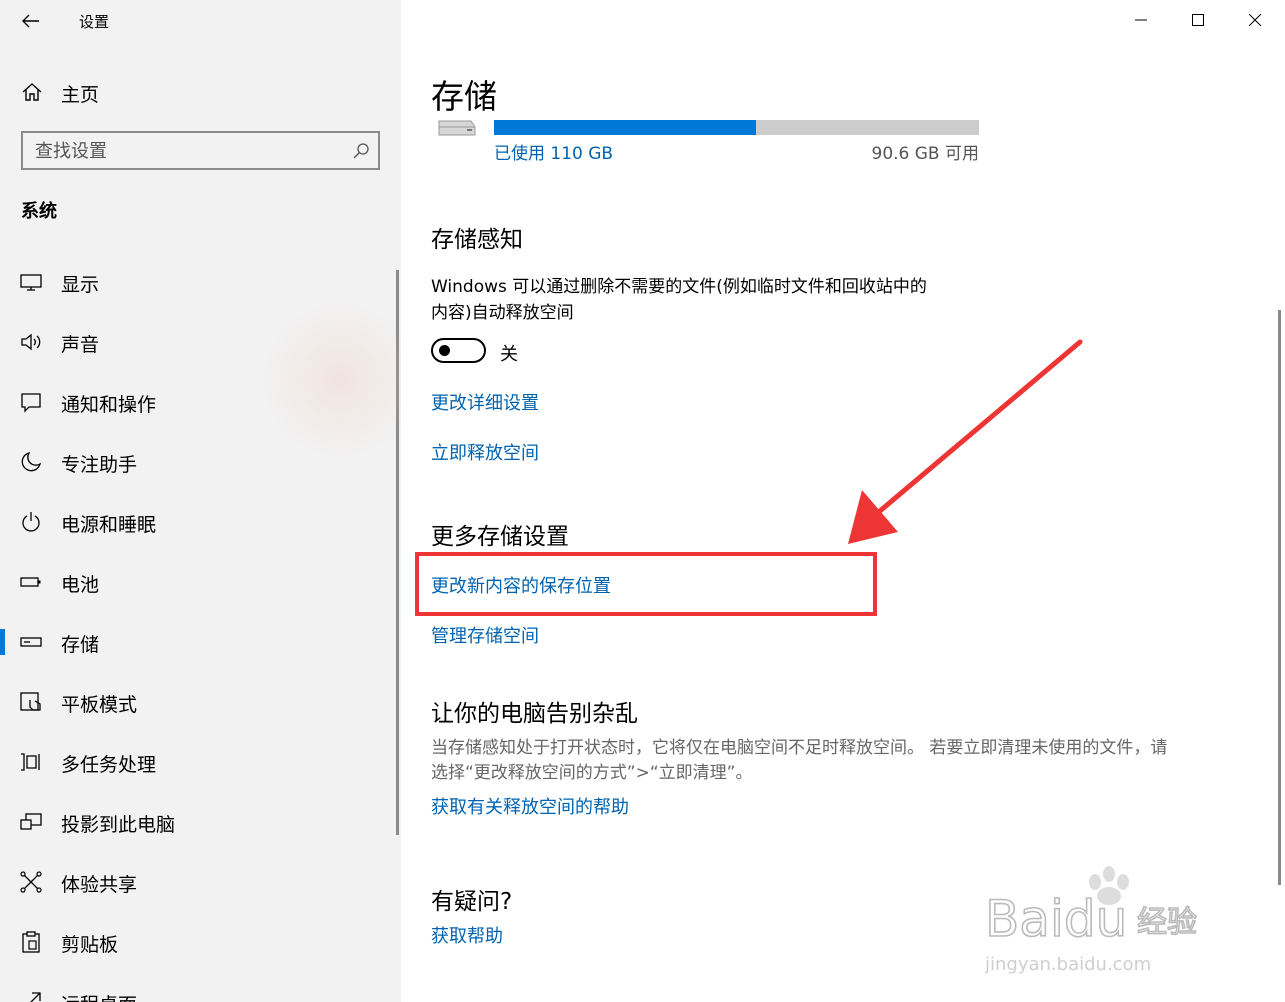  I want to click on minimize-icon, so click(1141, 20).